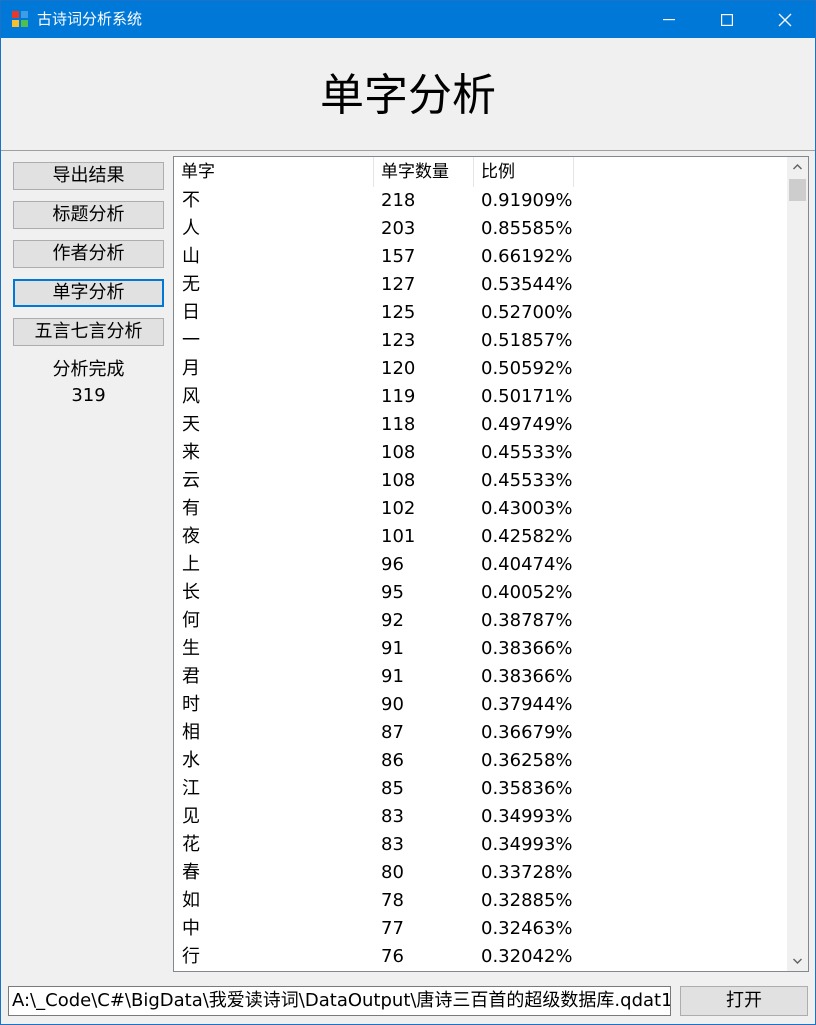 The height and width of the screenshot is (1025, 816). Describe the element at coordinates (481, 201) in the screenshot. I see `list-item: 不 218 0.91909%` at that location.